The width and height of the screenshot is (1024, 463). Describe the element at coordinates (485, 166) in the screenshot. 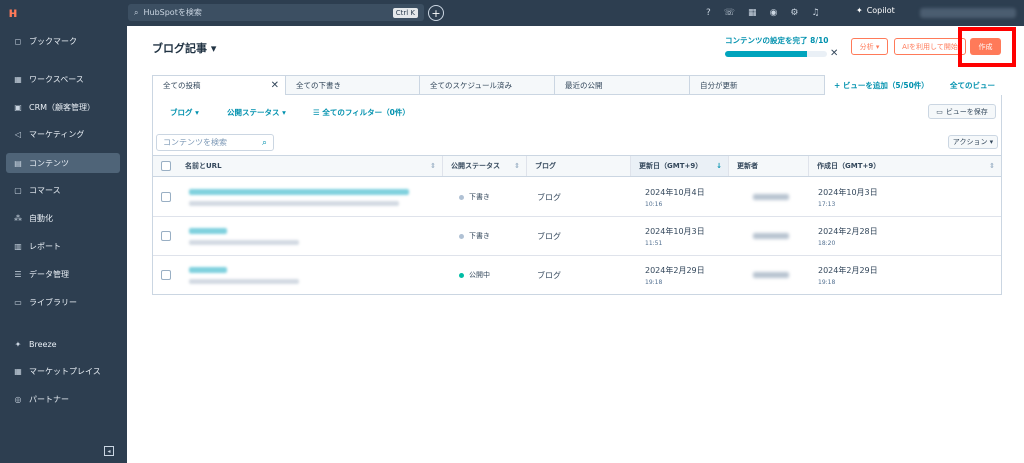

I see `column-header-publish-status: 公開ステータス ⇕` at that location.